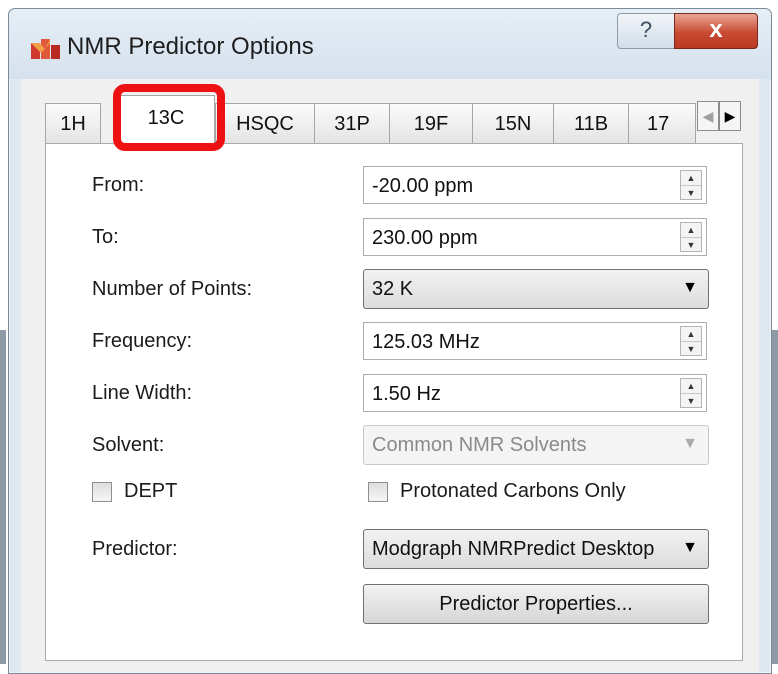  What do you see at coordinates (128, 445) in the screenshot?
I see `solvent-label: Solvent:` at bounding box center [128, 445].